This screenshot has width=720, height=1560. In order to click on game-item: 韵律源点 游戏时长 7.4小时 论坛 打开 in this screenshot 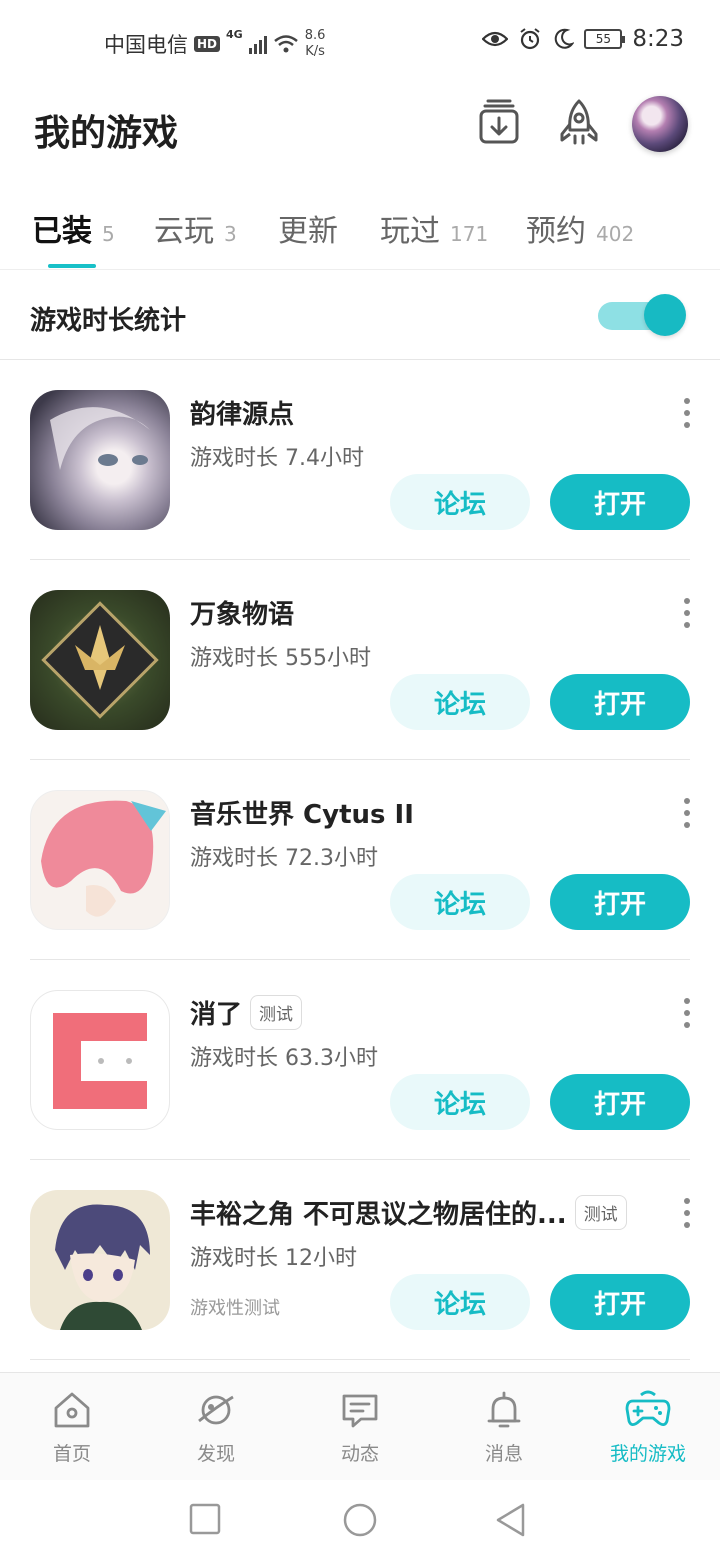, I will do `click(360, 460)`.